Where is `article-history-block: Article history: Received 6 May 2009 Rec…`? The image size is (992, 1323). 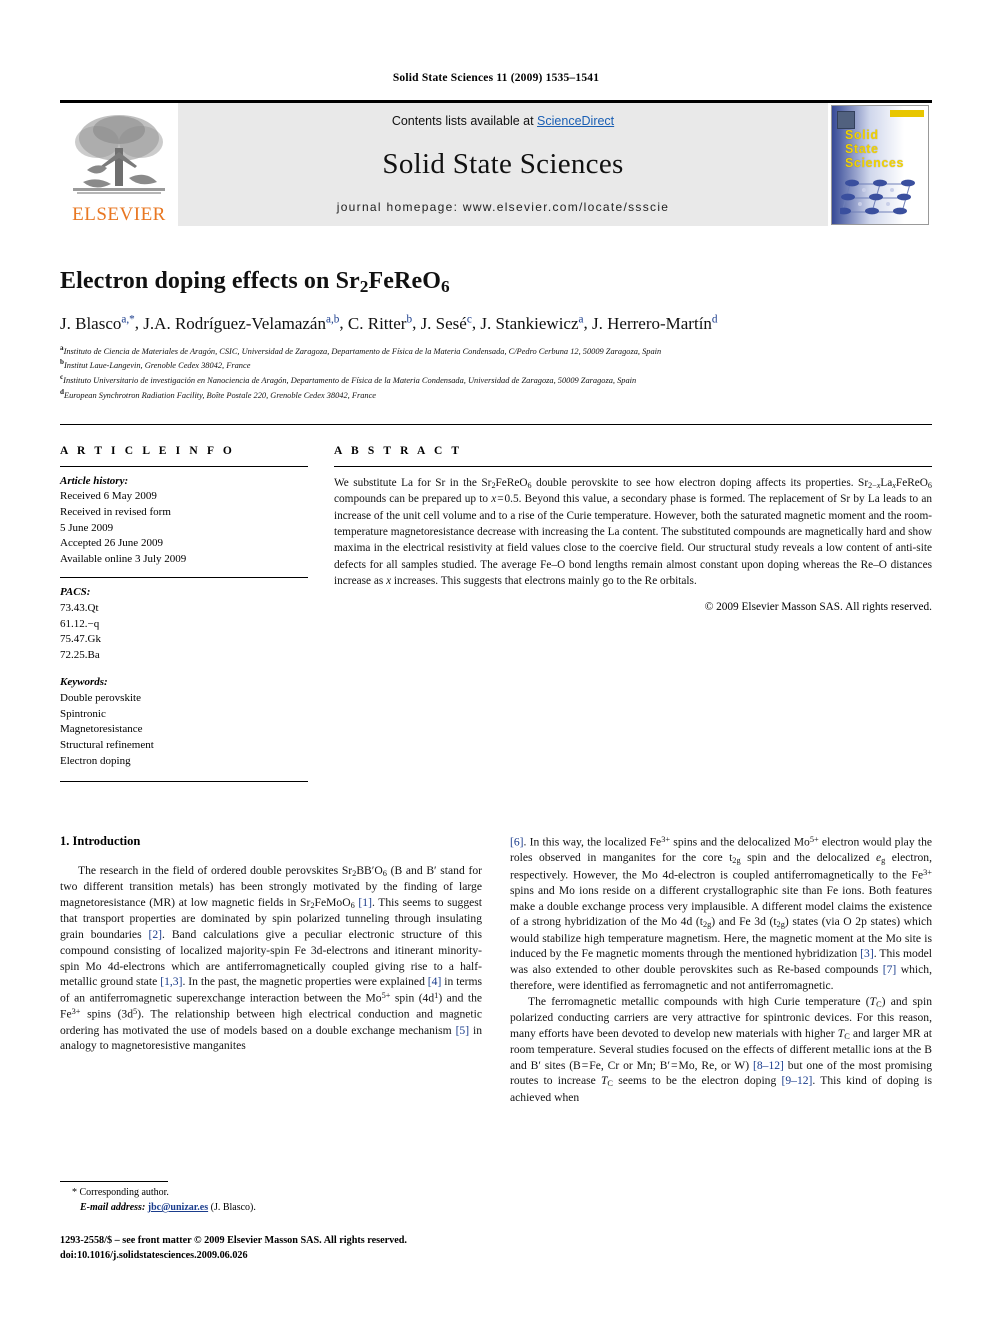 article-history-block: Article history: Received 6 May 2009 Rec… is located at coordinates (184, 521).